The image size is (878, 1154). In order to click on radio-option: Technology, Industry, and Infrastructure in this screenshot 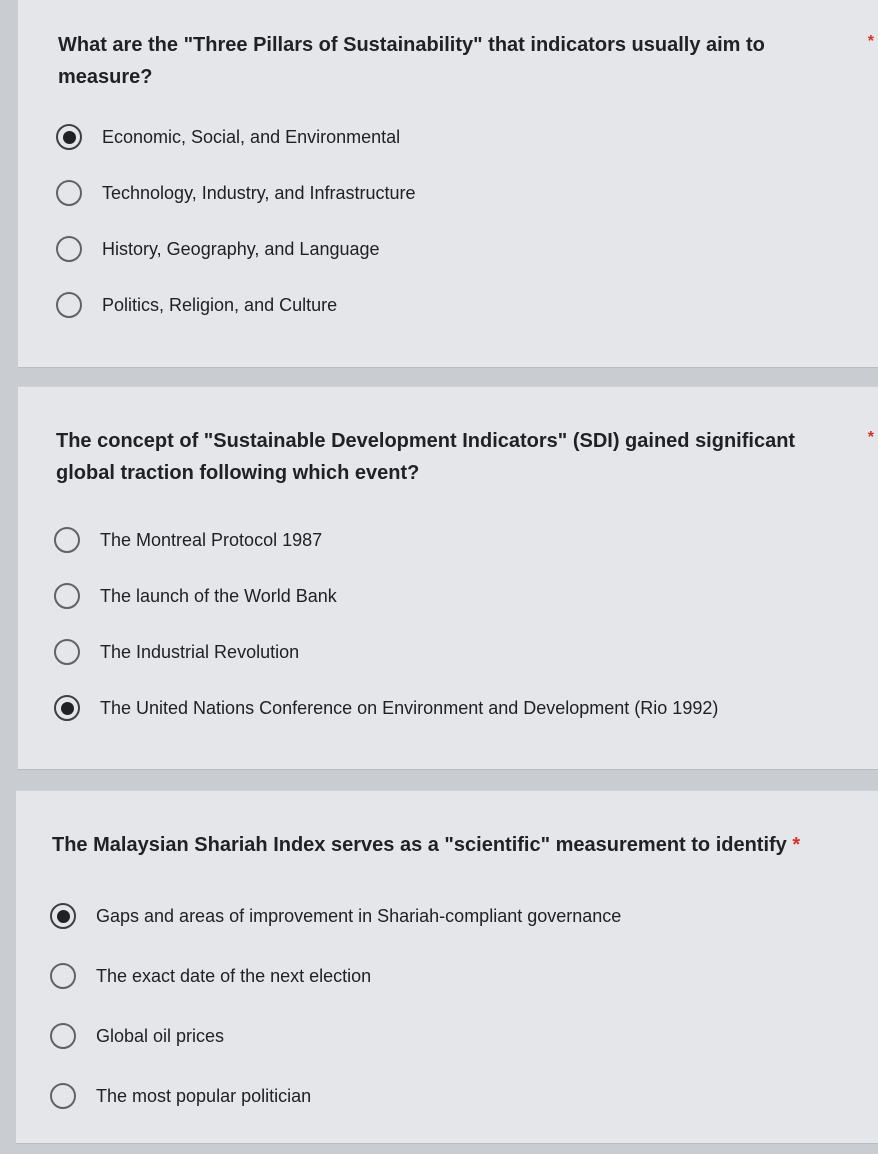, I will do `click(467, 193)`.